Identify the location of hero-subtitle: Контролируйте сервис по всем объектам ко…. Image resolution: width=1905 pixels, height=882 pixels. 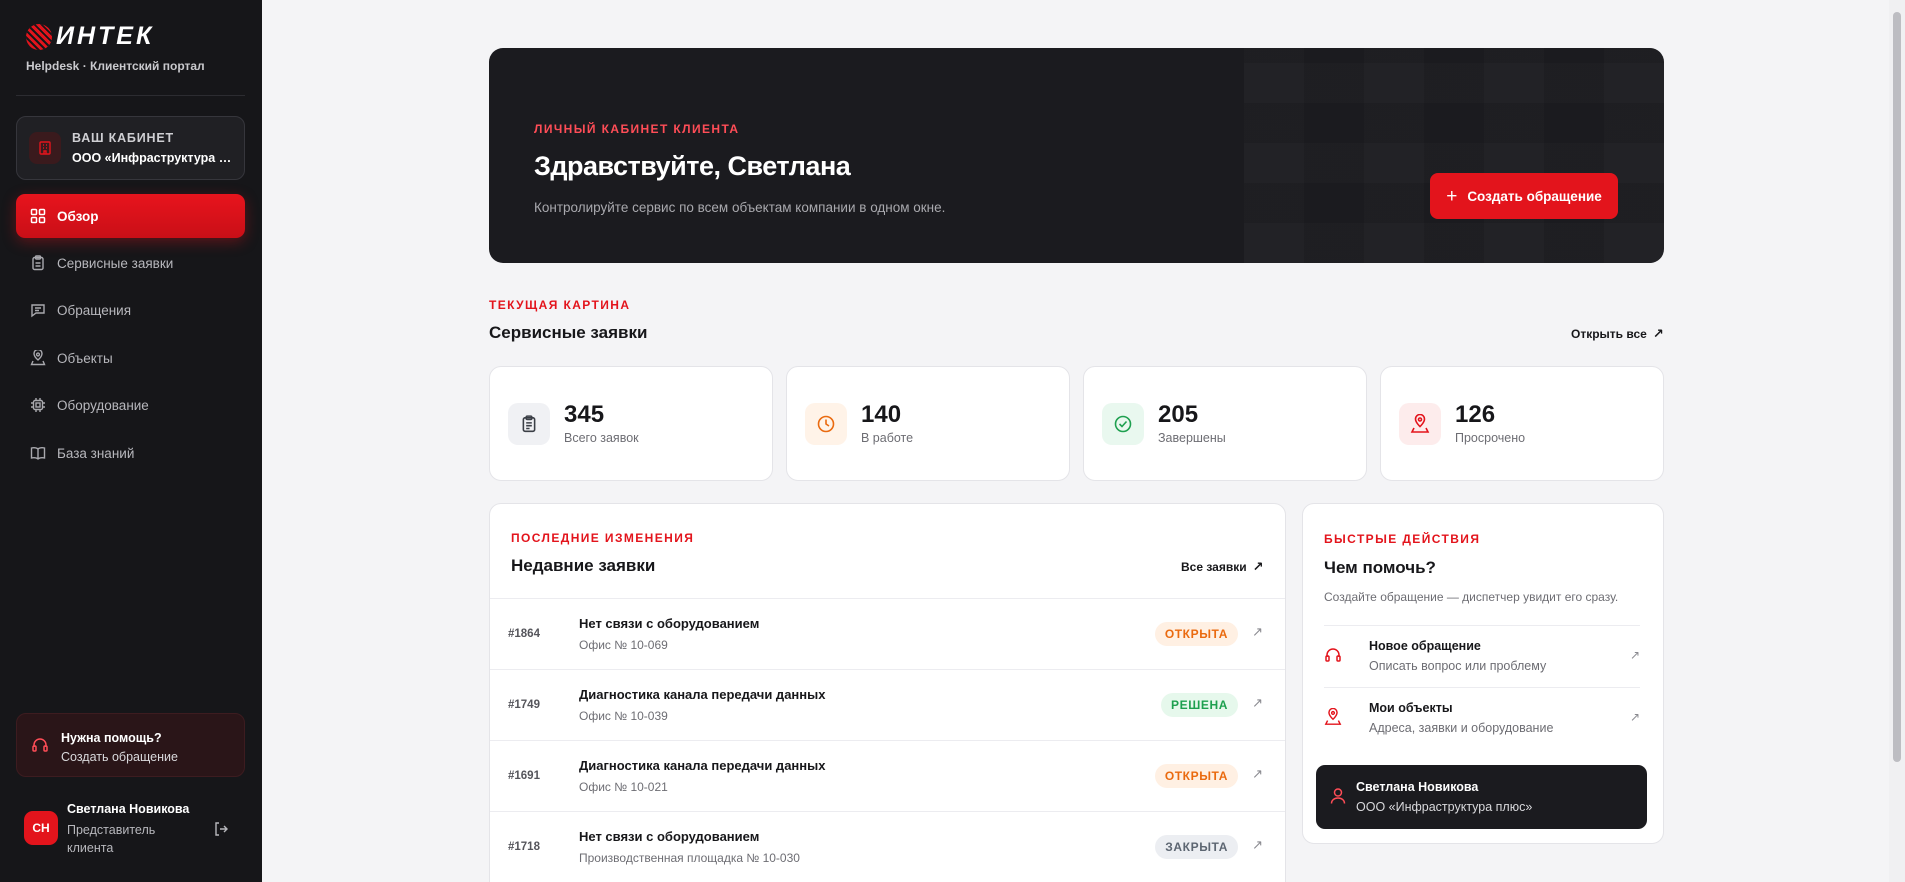
(740, 207).